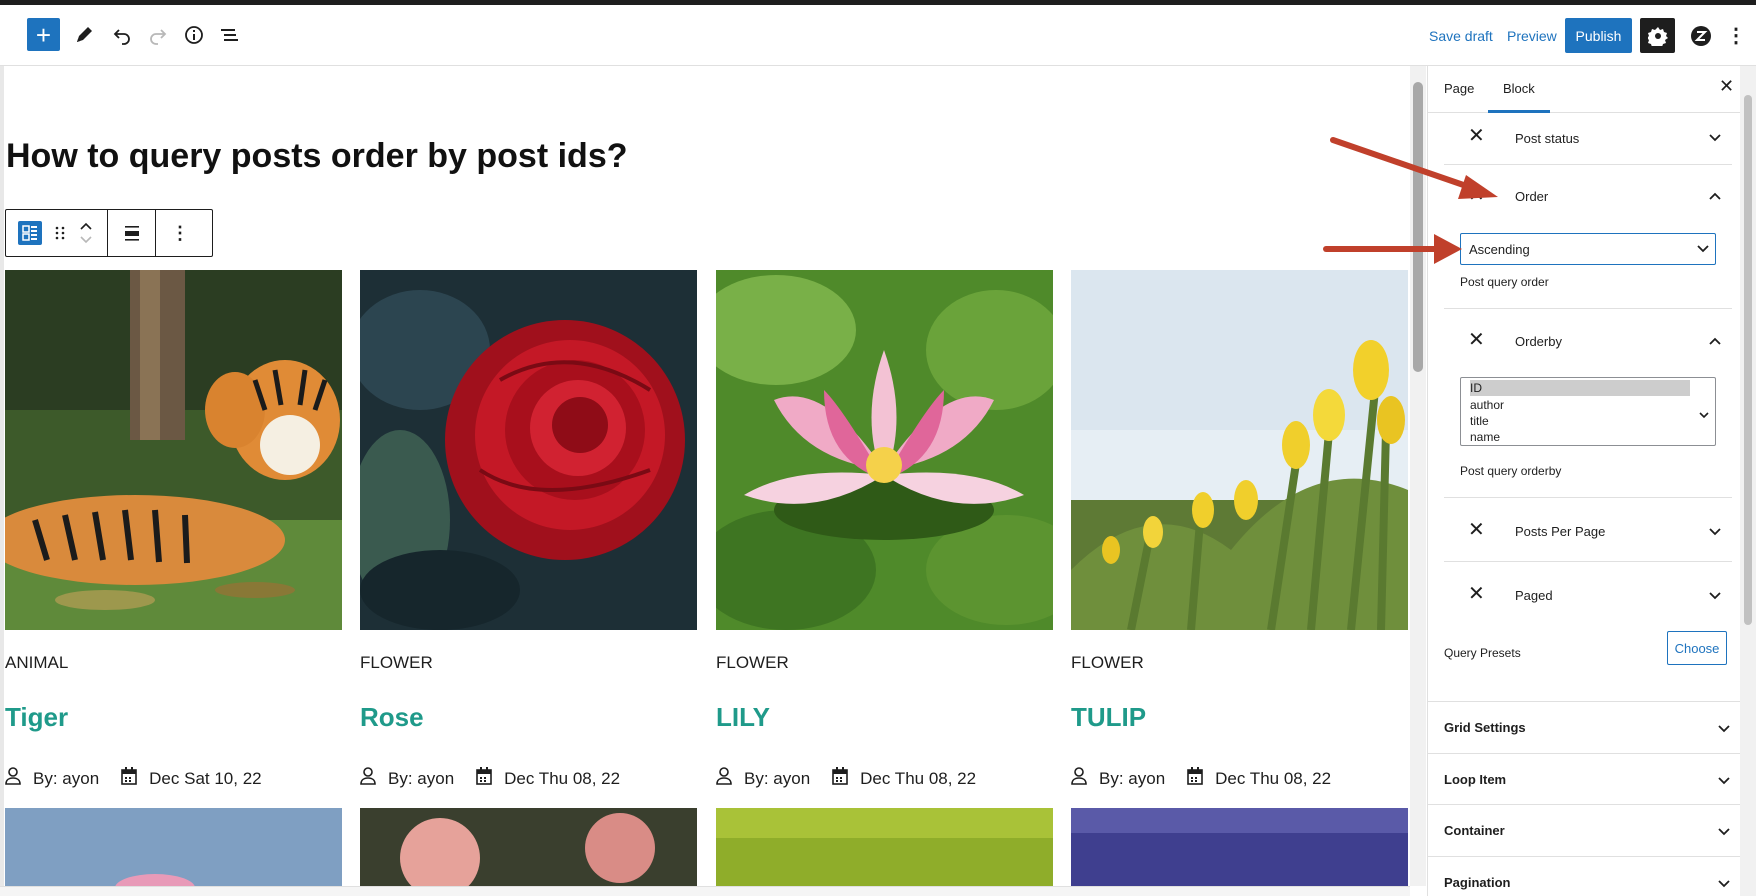 Image resolution: width=1756 pixels, height=896 pixels. I want to click on arrow-to-order-label, so click(1414, 168).